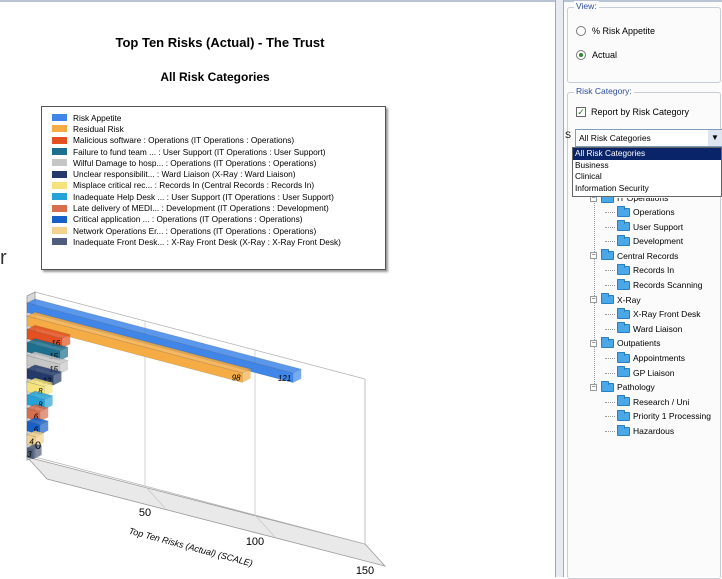 The width and height of the screenshot is (722, 579). Describe the element at coordinates (672, 416) in the screenshot. I see `tree-node-label: Priority 1 Processing` at that location.